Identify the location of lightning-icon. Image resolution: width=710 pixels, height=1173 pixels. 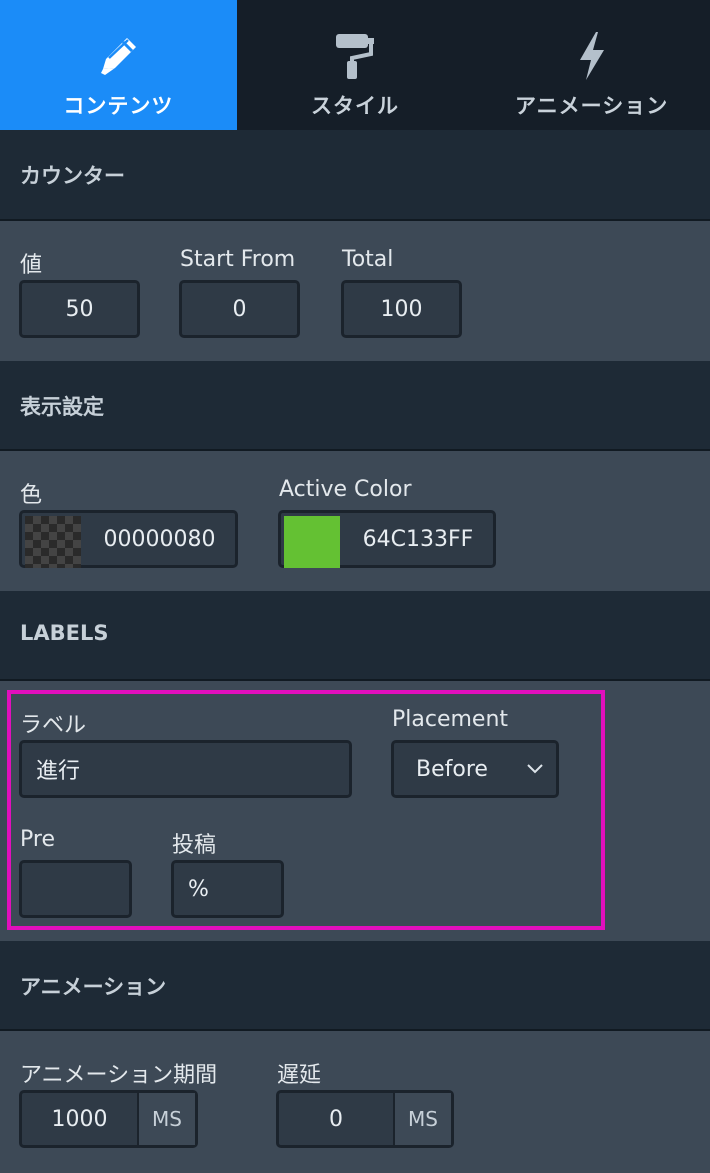
(592, 56).